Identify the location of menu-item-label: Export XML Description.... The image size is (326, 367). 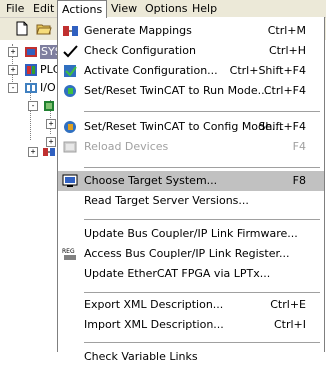
(154, 304).